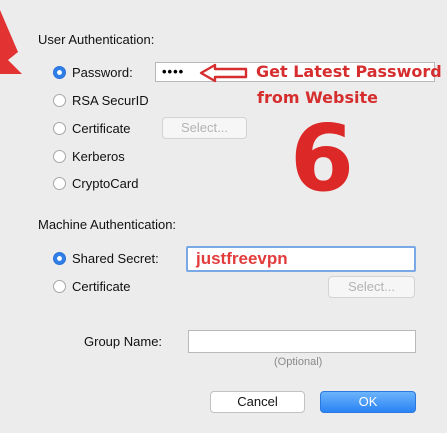  I want to click on radio-cryptocard: CryptoCard, so click(95, 183).